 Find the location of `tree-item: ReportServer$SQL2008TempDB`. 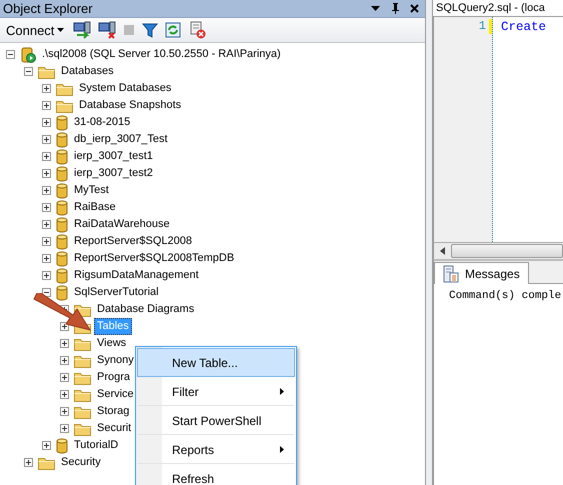

tree-item: ReportServer$SQL2008TempDB is located at coordinates (154, 258).